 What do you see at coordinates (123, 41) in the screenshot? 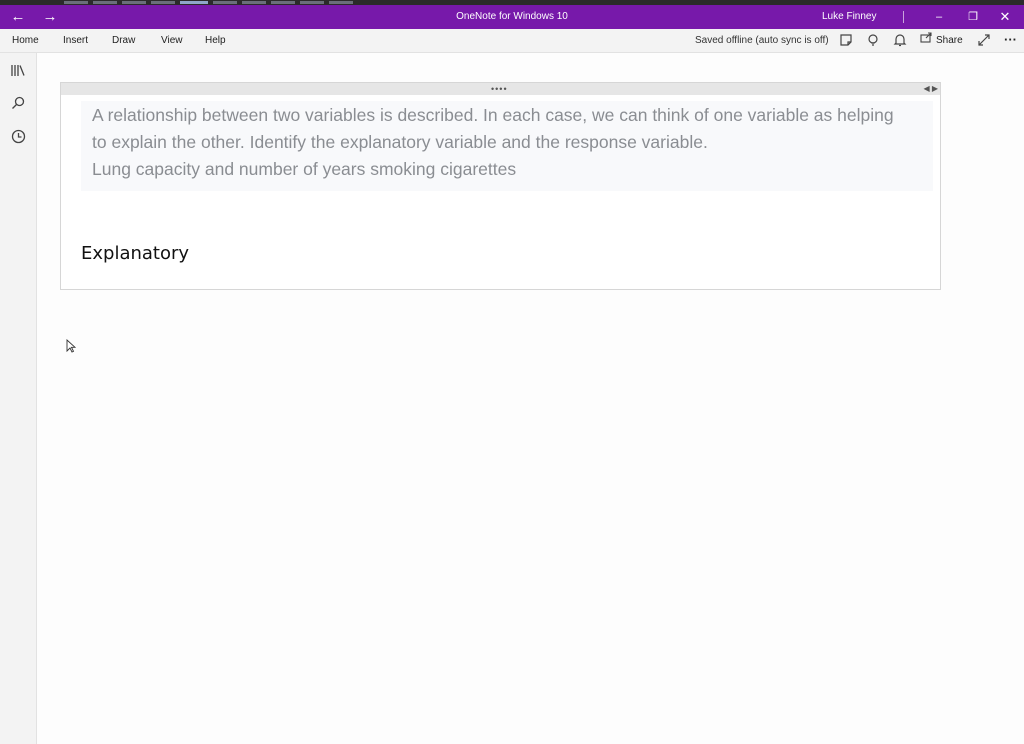
I see `tab-draw: Draw` at bounding box center [123, 41].